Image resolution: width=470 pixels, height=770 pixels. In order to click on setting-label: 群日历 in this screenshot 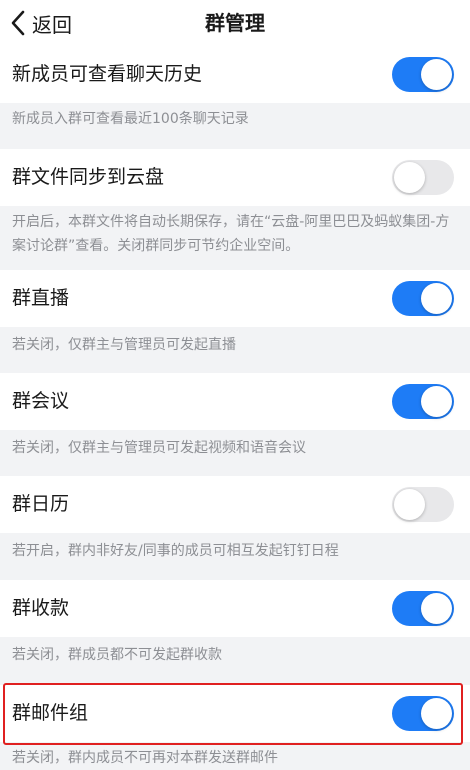, I will do `click(41, 504)`.